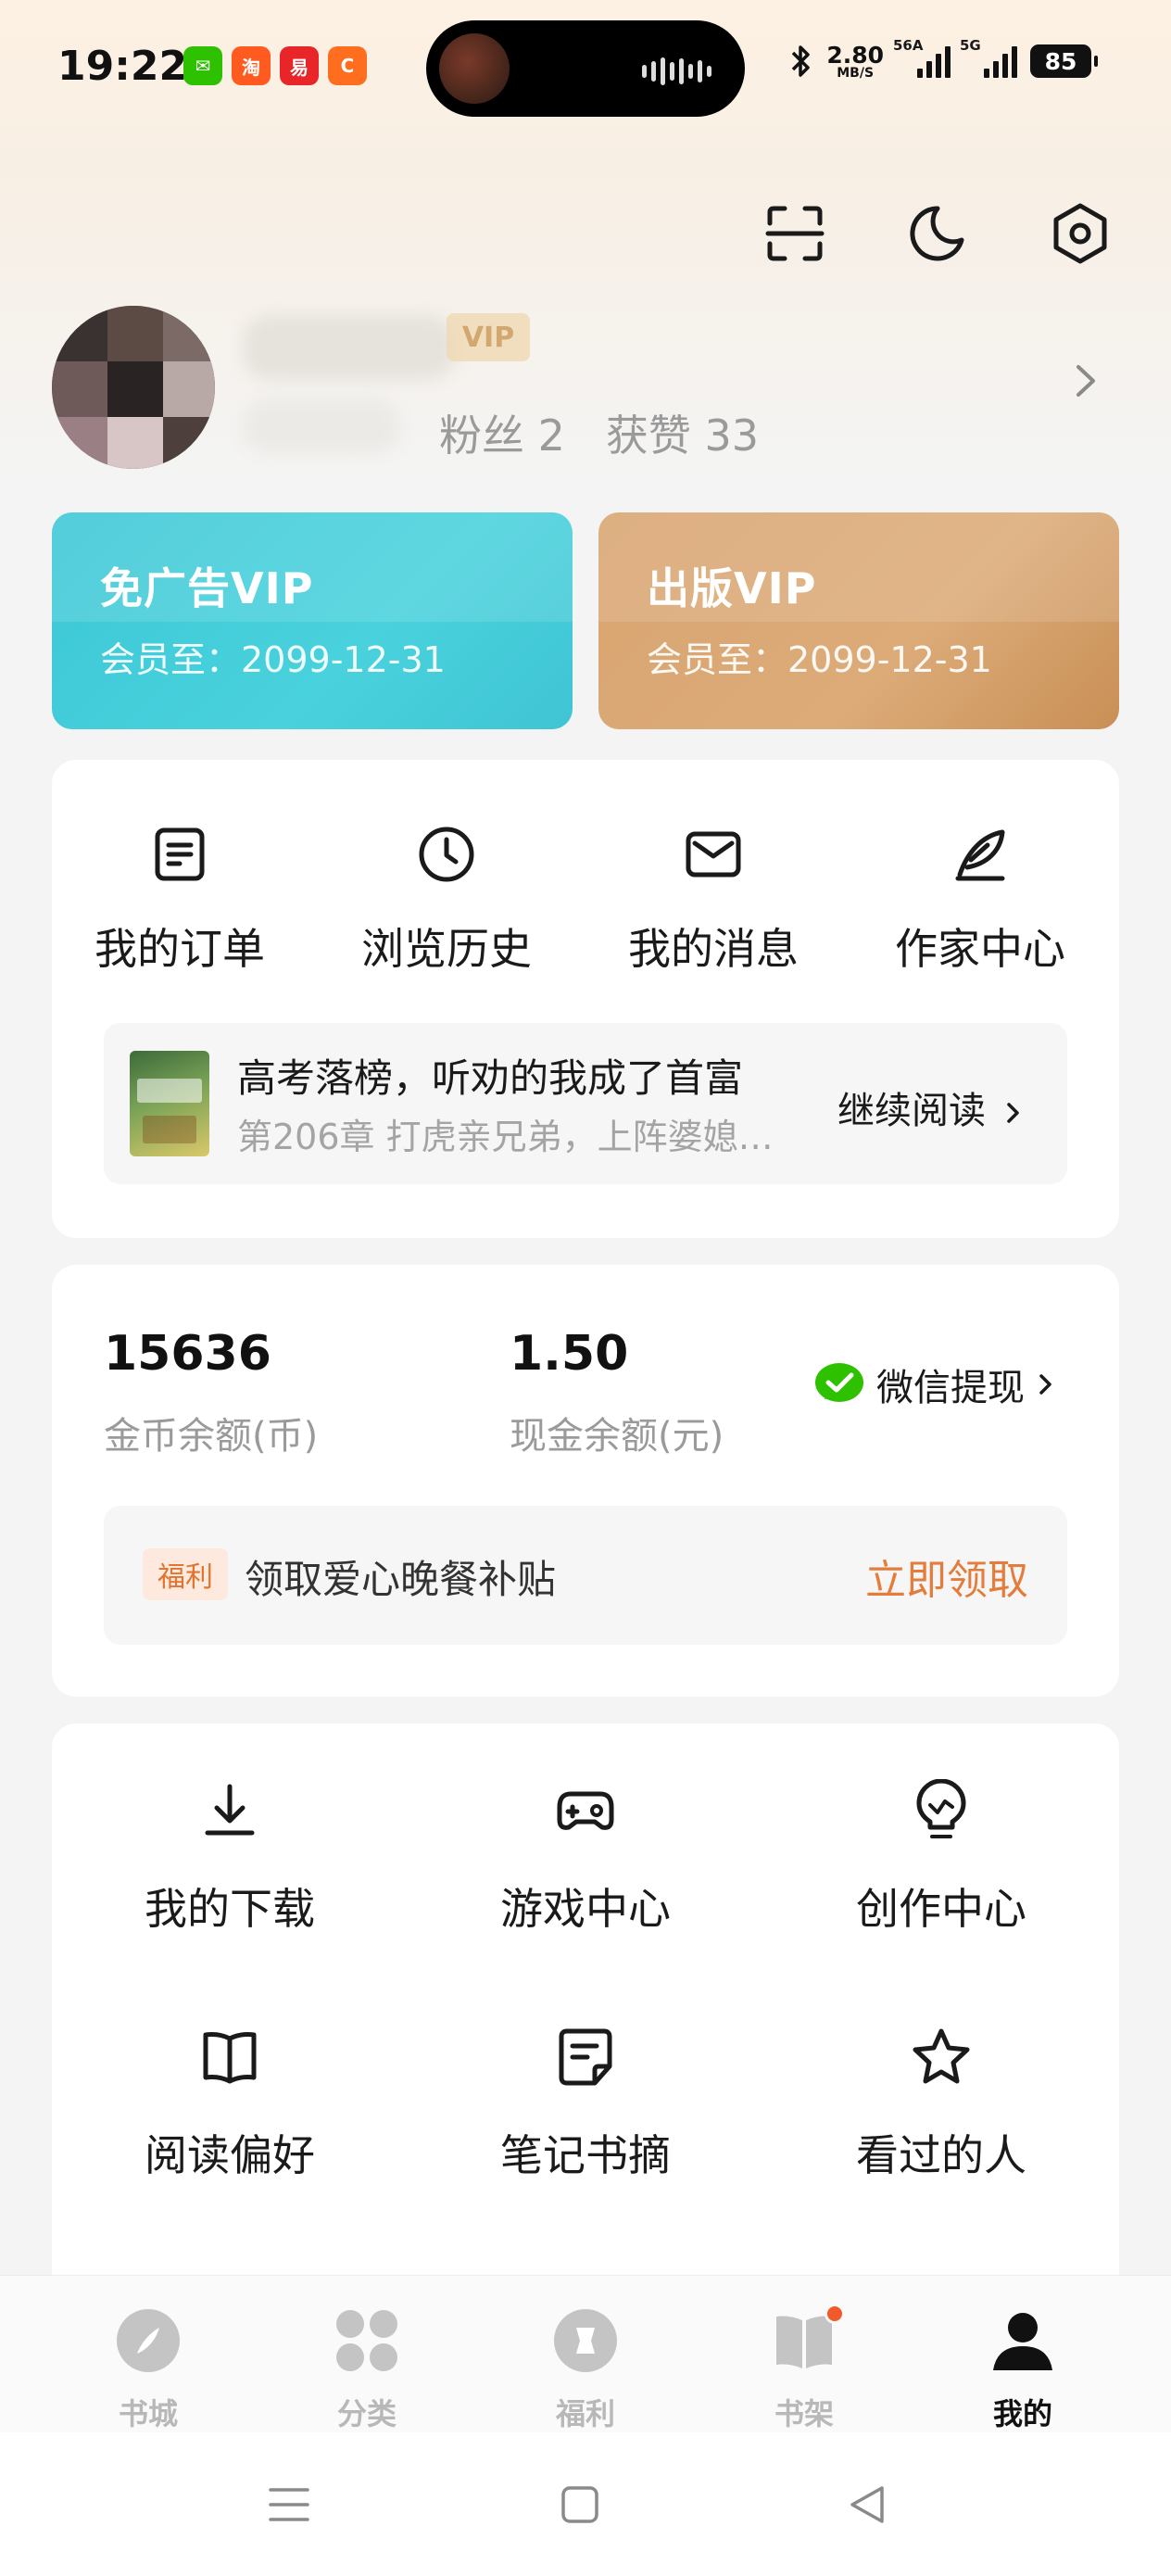 The image size is (1171, 2576). I want to click on system-navigation-bar, so click(585, 2504).